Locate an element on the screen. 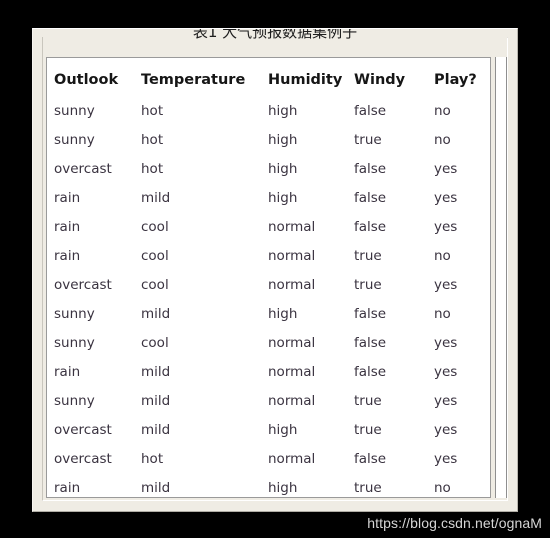 This screenshot has height=538, width=550. table-row: sunny hot high false no is located at coordinates (268, 110).